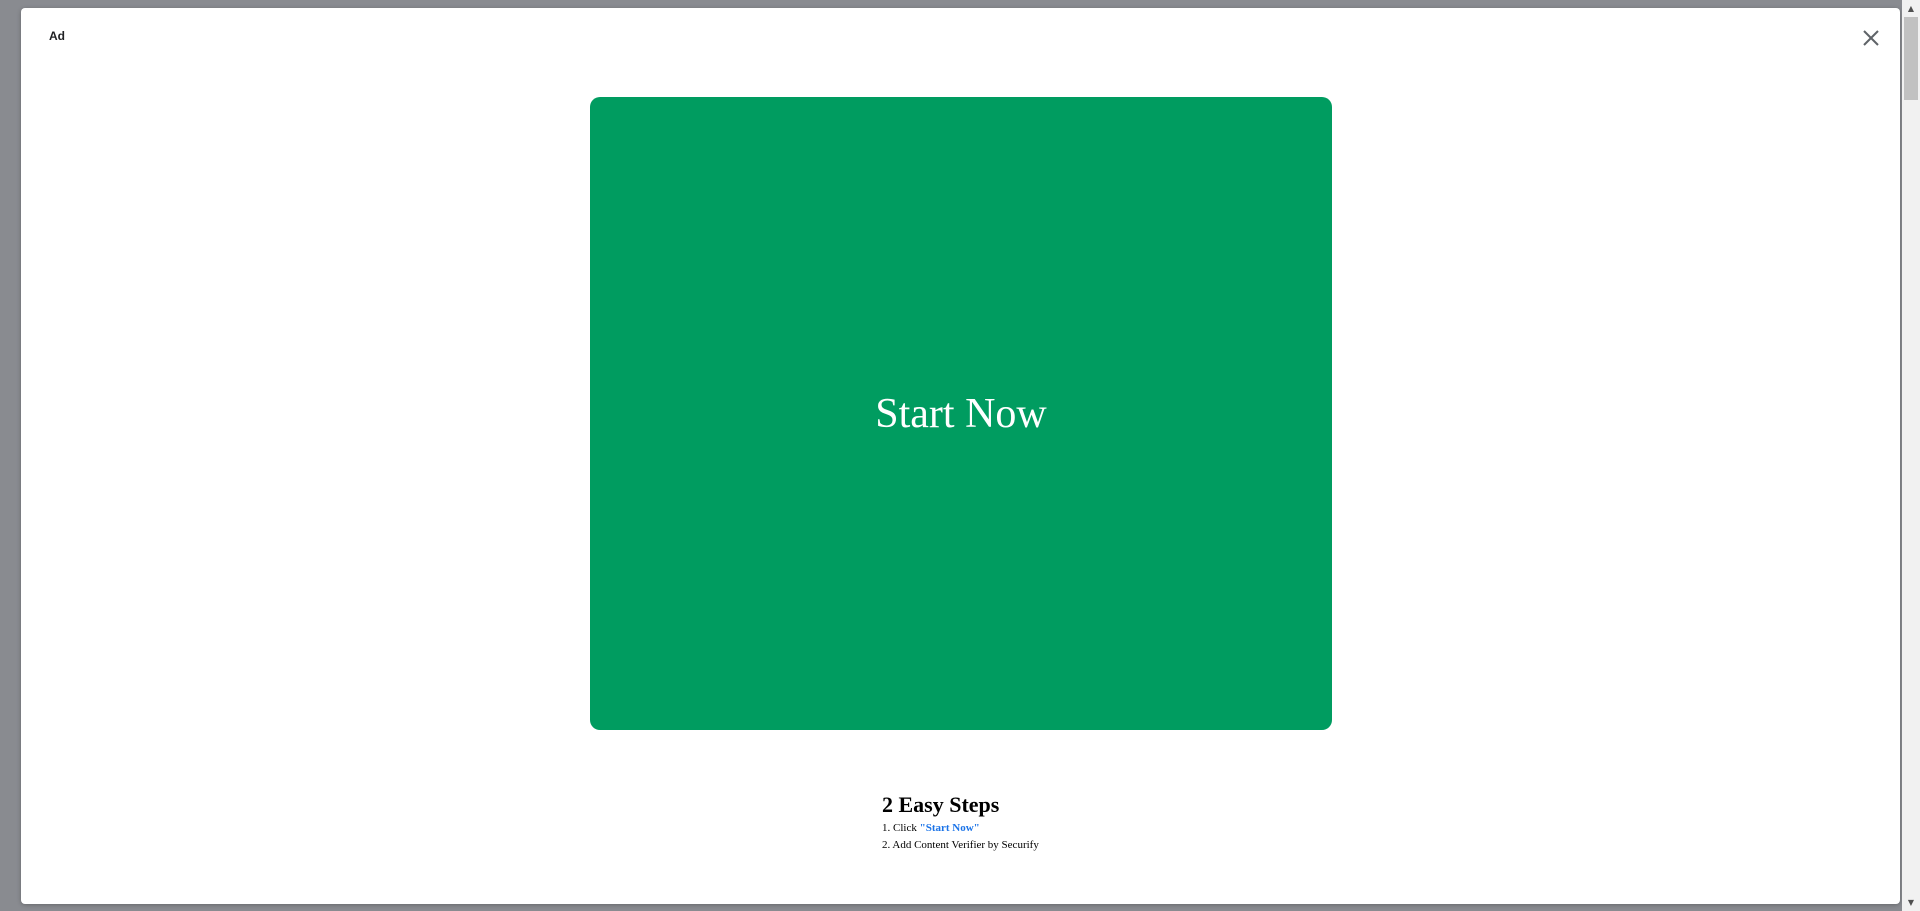  What do you see at coordinates (901, 828) in the screenshot?
I see `step-1-prefix: 1. Click` at bounding box center [901, 828].